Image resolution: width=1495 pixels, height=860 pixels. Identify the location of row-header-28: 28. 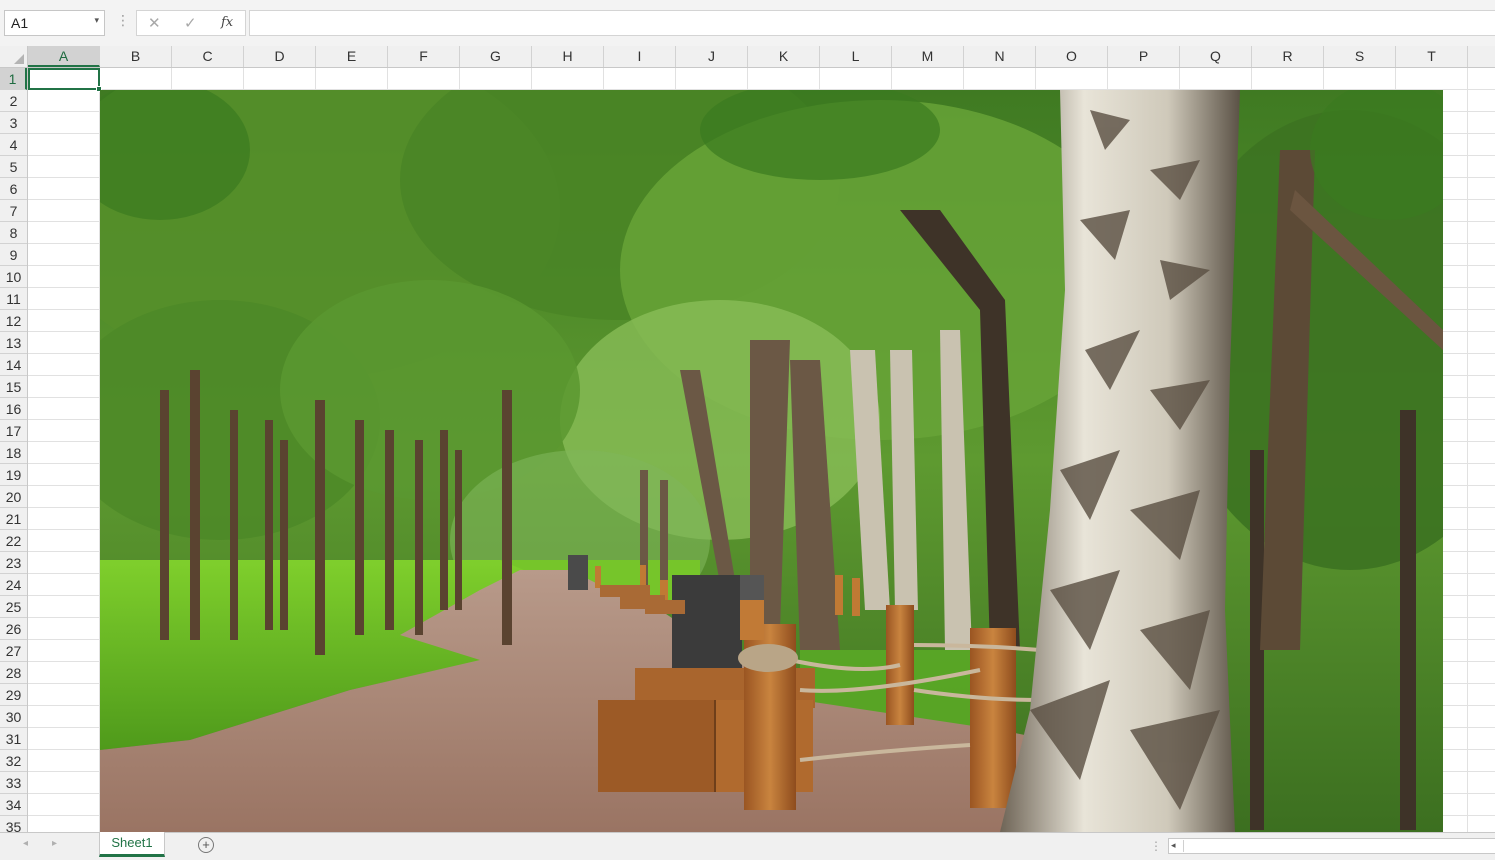
(13, 673).